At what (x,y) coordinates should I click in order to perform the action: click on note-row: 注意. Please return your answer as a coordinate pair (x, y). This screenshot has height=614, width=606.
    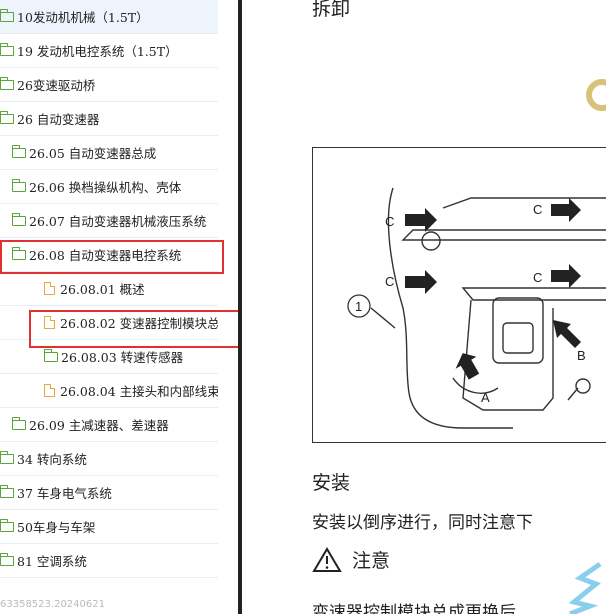
    Looking at the image, I should click on (351, 559).